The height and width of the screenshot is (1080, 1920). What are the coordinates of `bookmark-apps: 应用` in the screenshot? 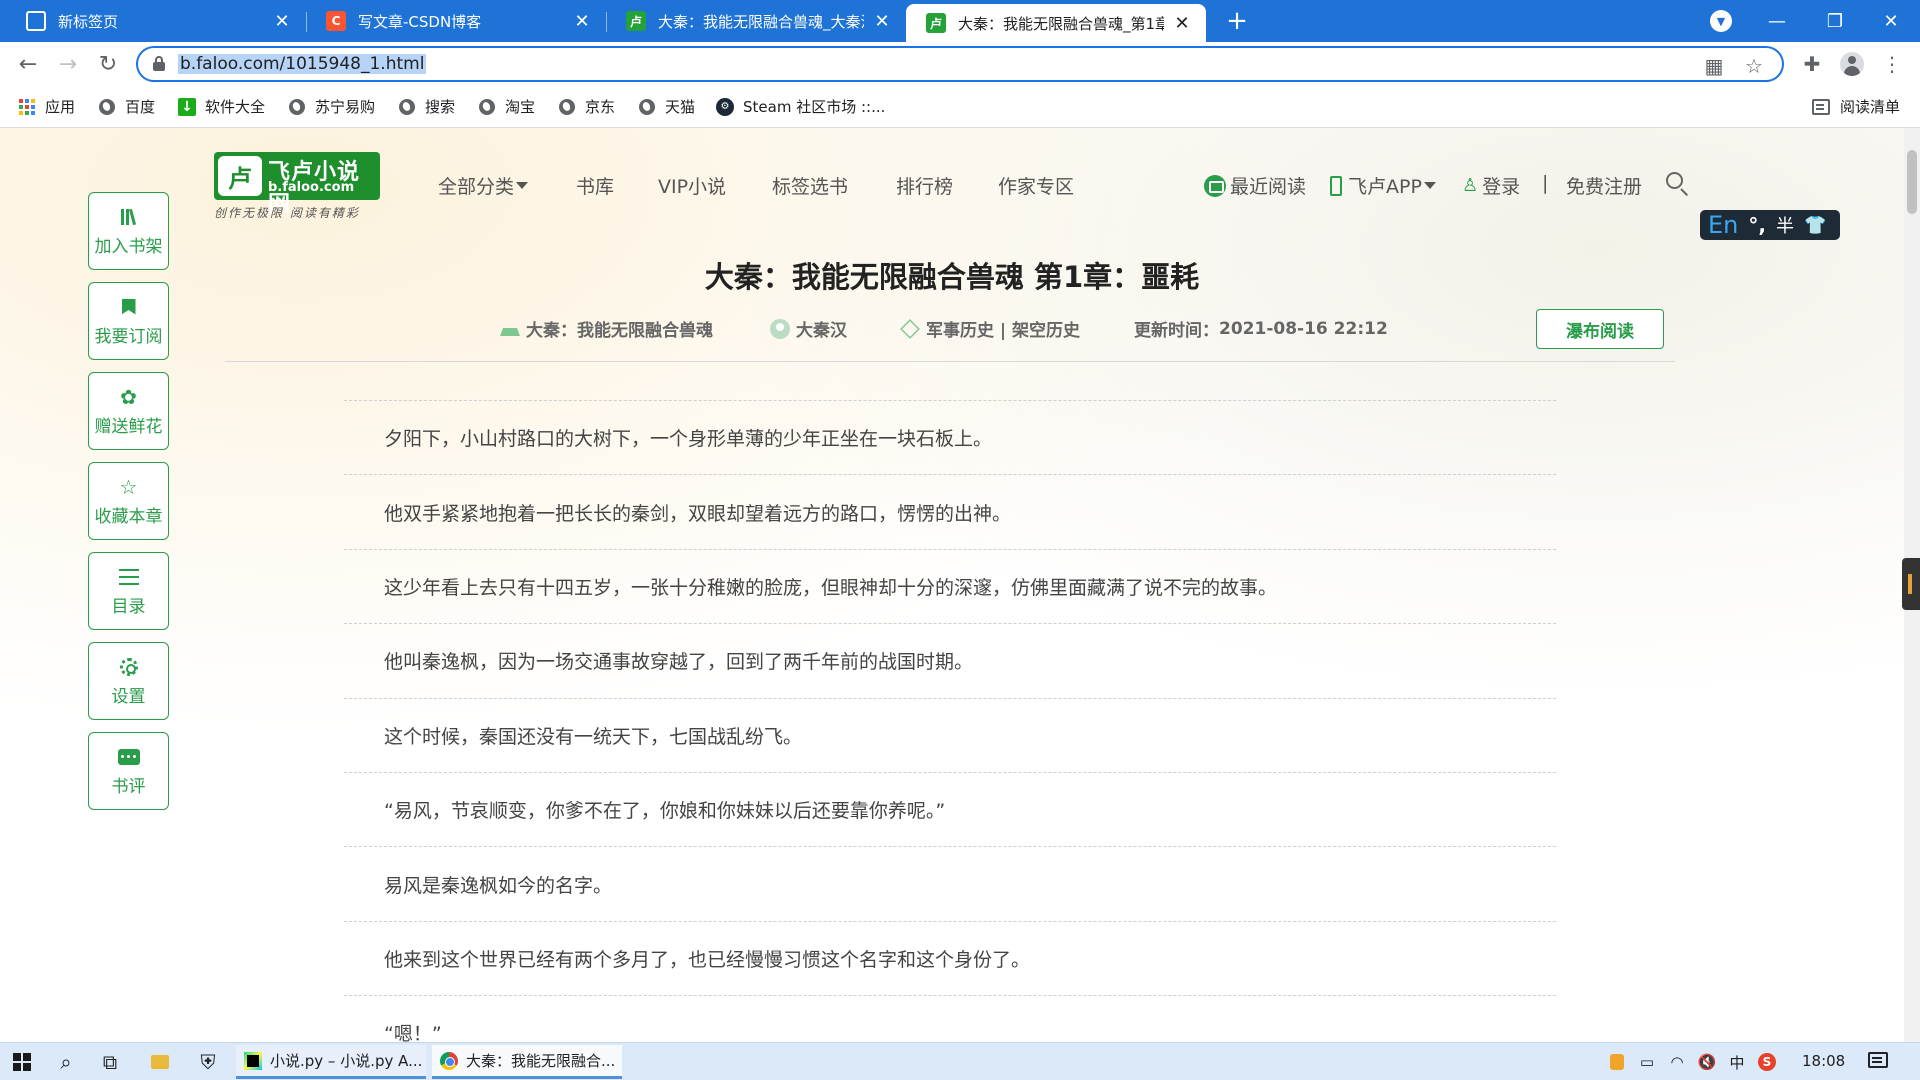 It's located at (46, 106).